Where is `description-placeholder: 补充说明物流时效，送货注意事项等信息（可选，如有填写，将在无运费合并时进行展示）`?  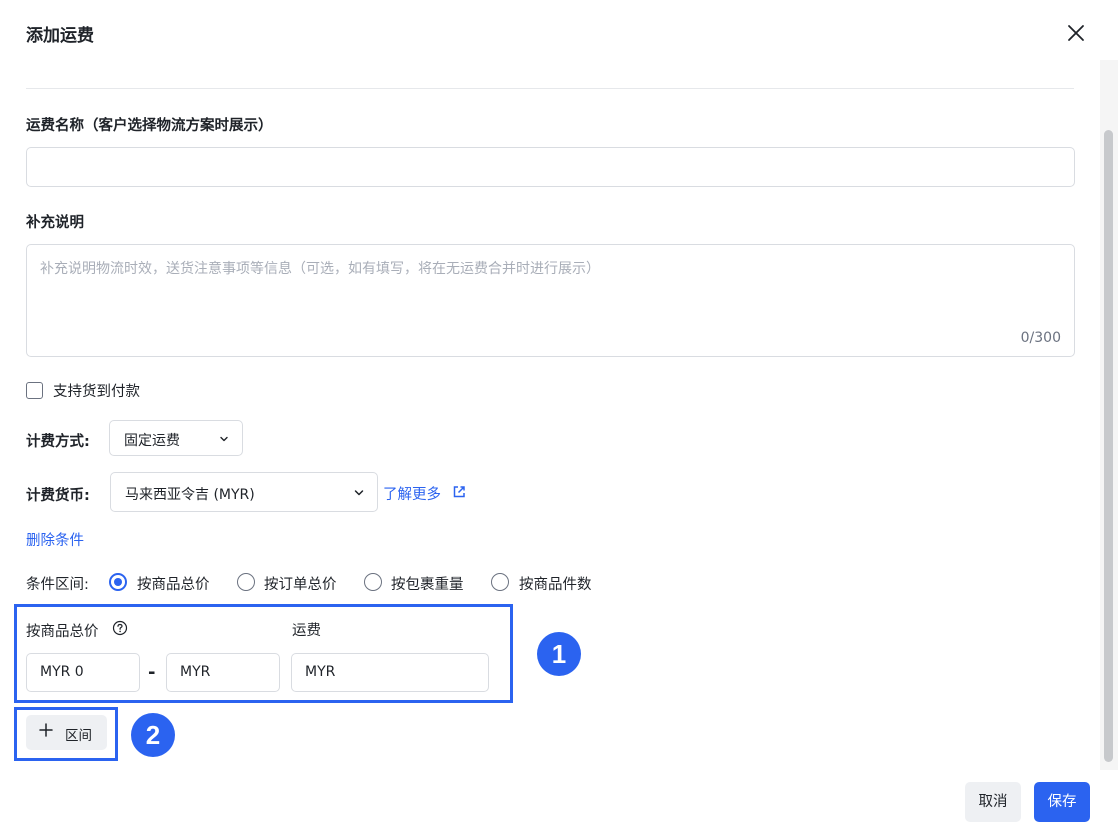 description-placeholder: 补充说明物流时效，送货注意事项等信息（可选，如有填写，将在无运费合并时进行展示） is located at coordinates (320, 269).